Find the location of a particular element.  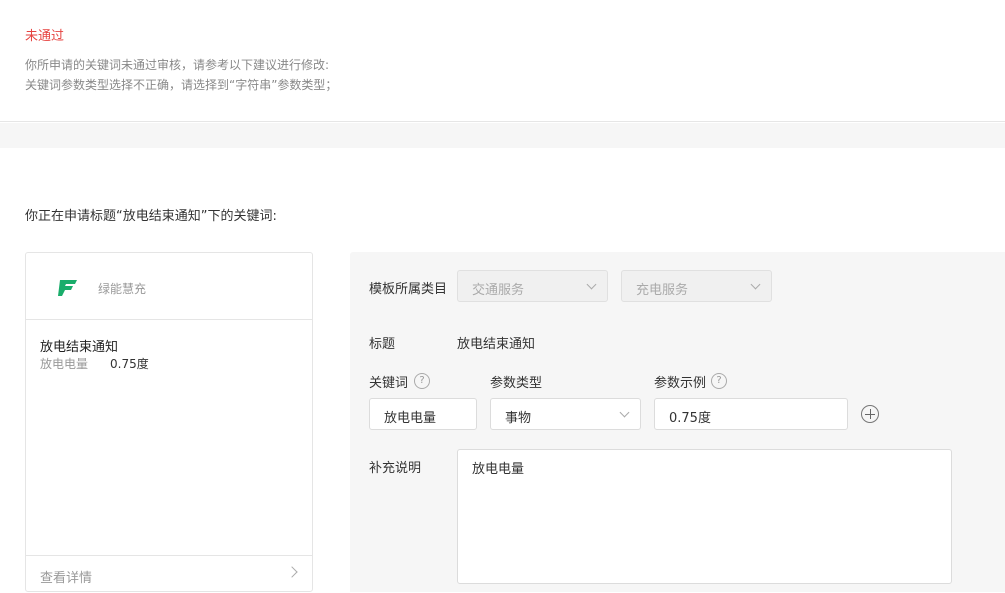

preview-header: 绿能慧充 is located at coordinates (169, 286).